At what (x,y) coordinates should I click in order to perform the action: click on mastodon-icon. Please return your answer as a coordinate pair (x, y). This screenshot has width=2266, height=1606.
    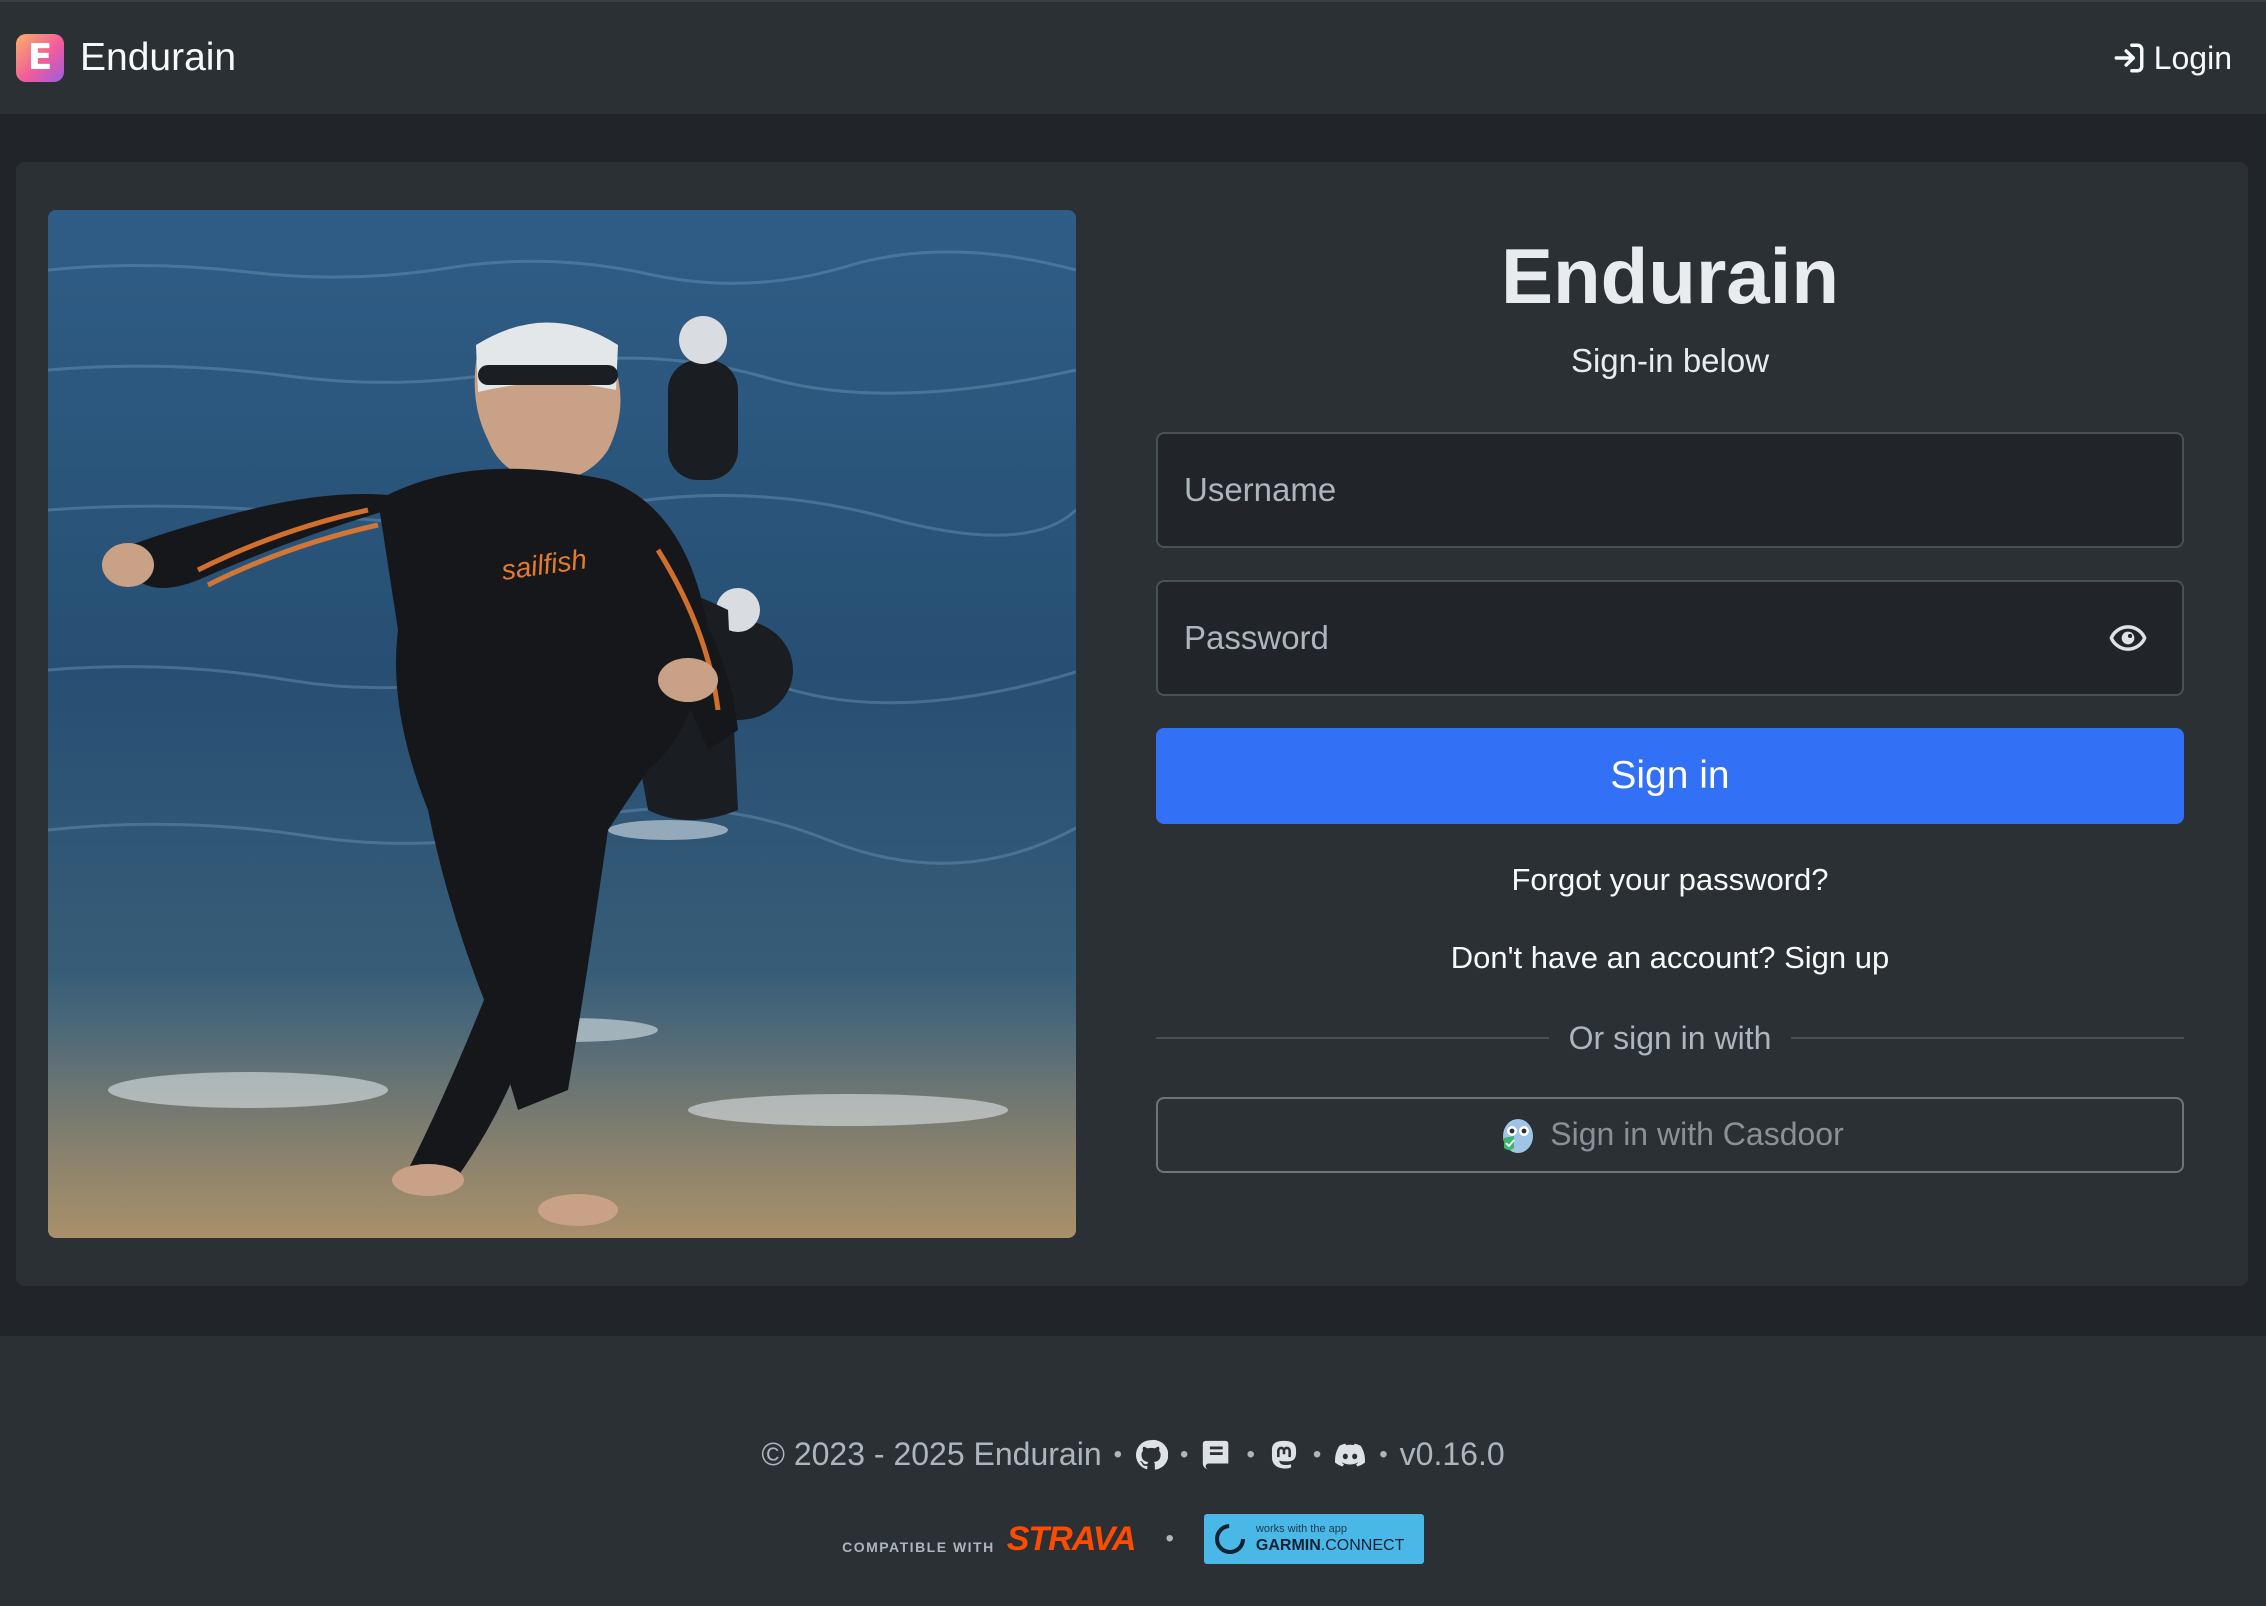
    Looking at the image, I should click on (1284, 1455).